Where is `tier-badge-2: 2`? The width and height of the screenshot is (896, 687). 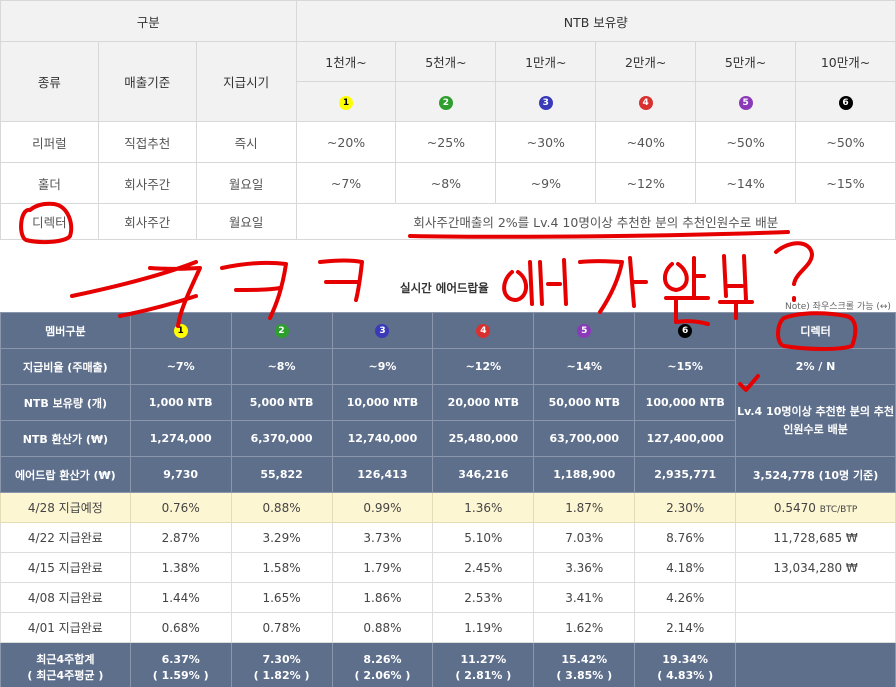
tier-badge-2: 2 is located at coordinates (281, 331).